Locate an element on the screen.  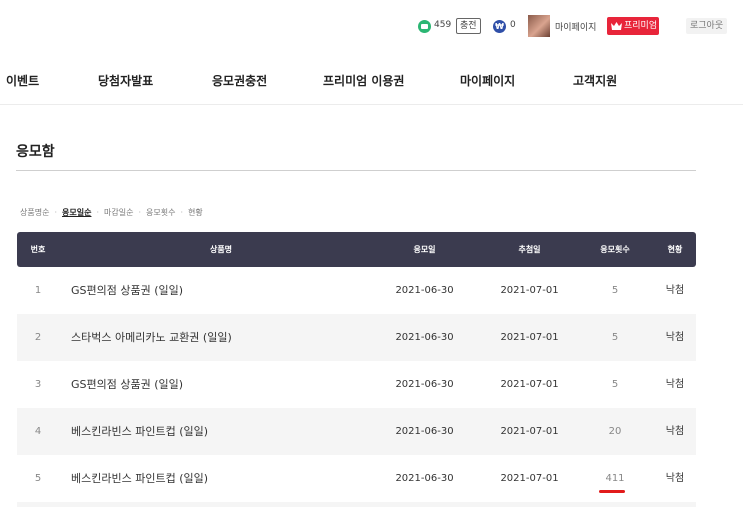
row-number: 1 is located at coordinates (38, 290).